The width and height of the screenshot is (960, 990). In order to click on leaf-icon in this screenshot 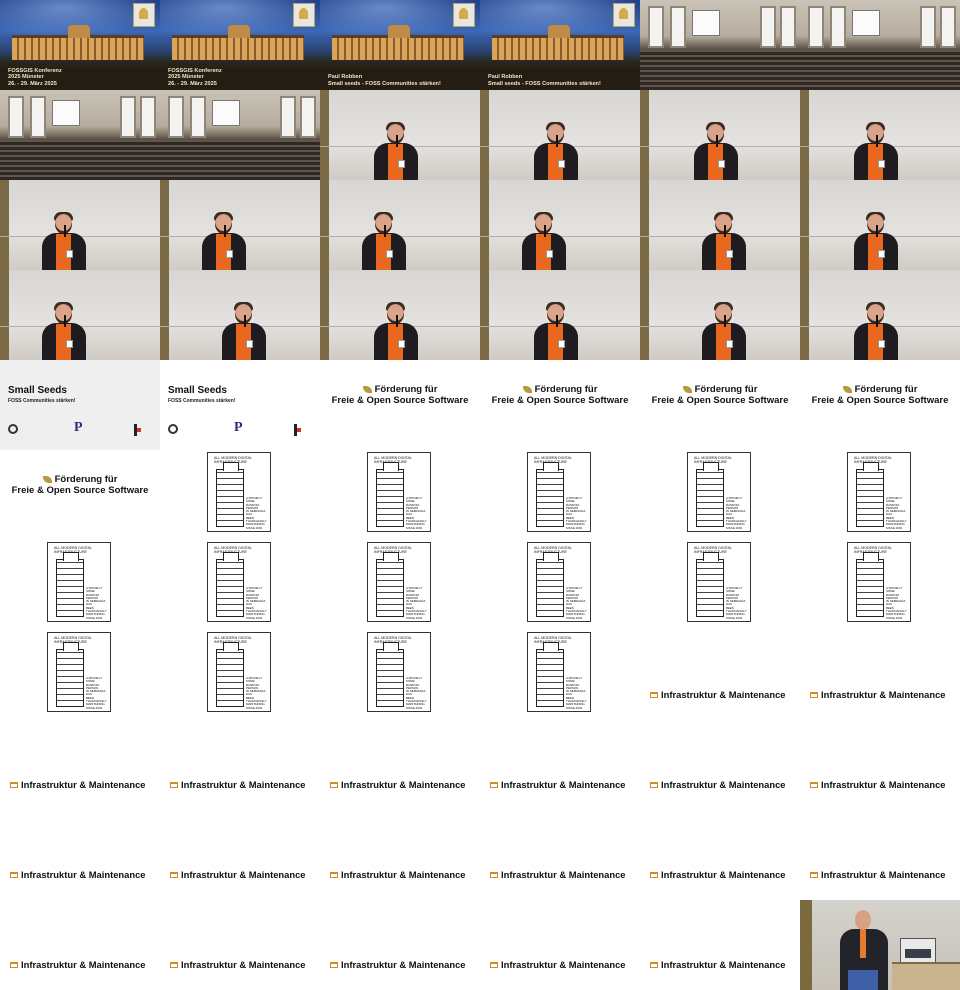, I will do `click(847, 389)`.